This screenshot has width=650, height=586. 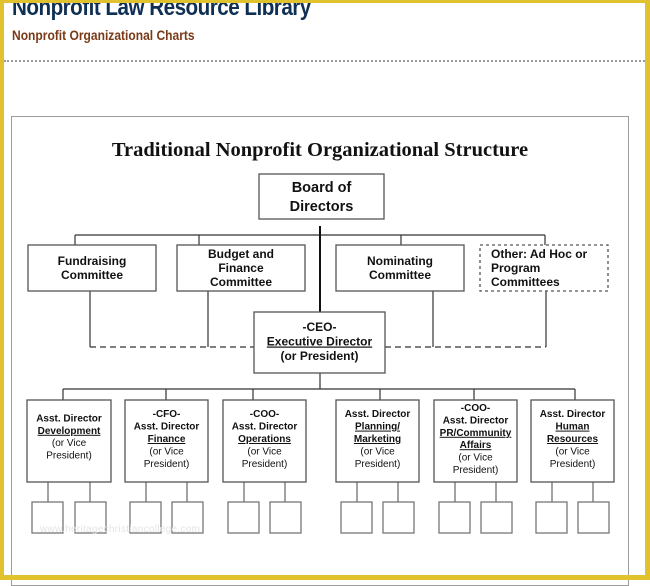 What do you see at coordinates (539, 254) in the screenshot?
I see `box-text-line: Other: Ad Hoc or` at bounding box center [539, 254].